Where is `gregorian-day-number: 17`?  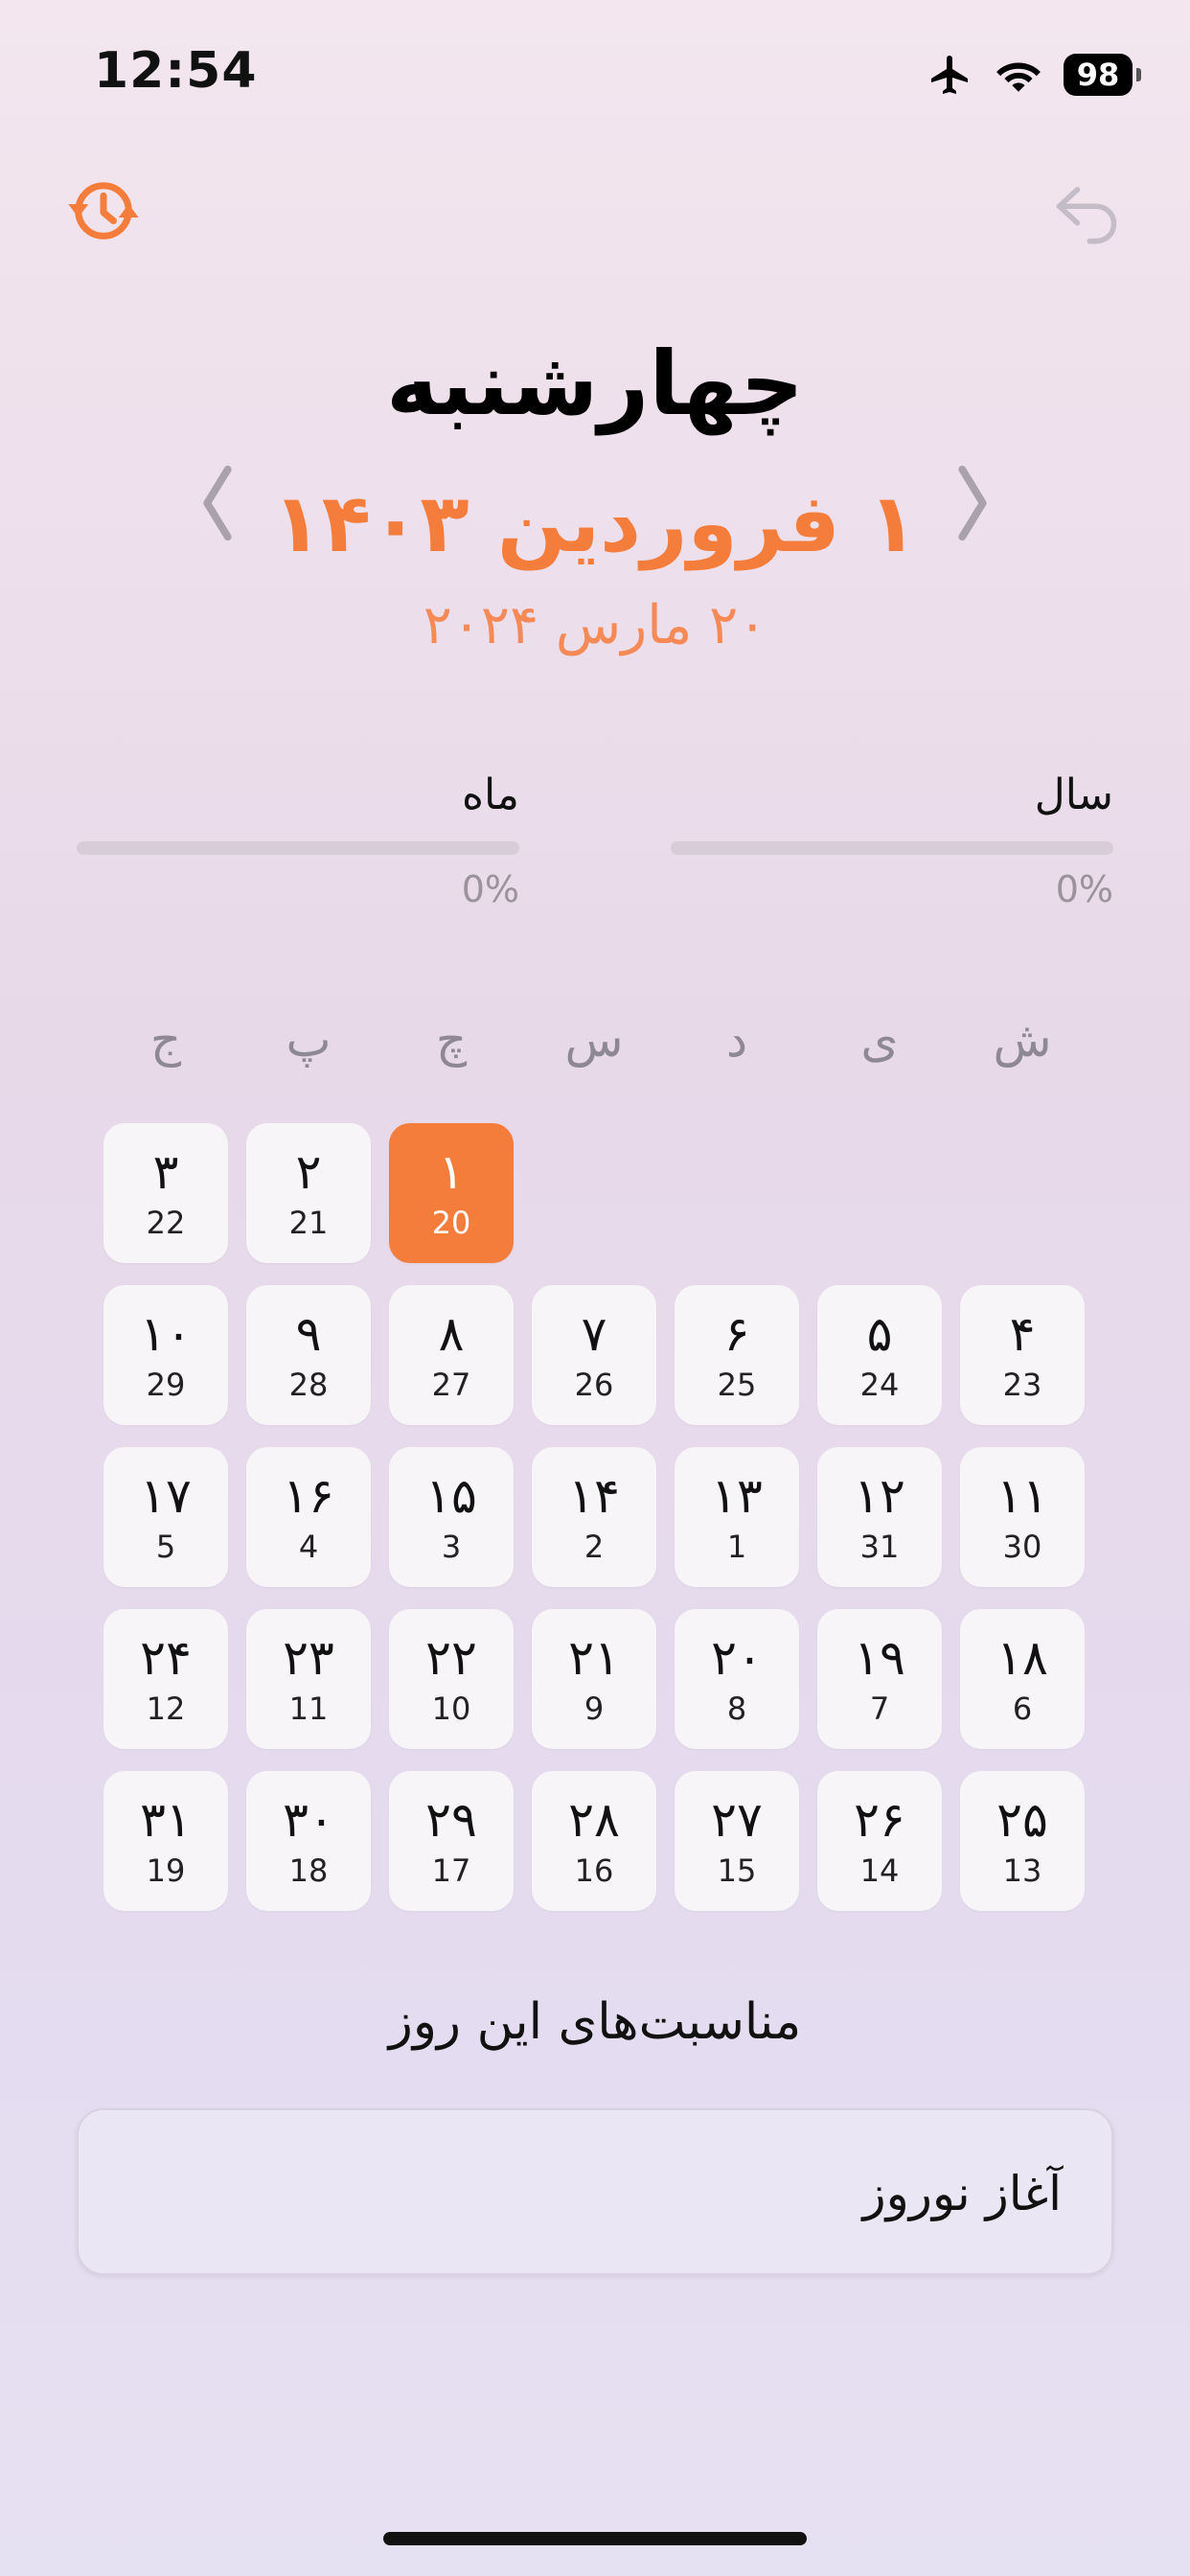 gregorian-day-number: 17 is located at coordinates (451, 1870).